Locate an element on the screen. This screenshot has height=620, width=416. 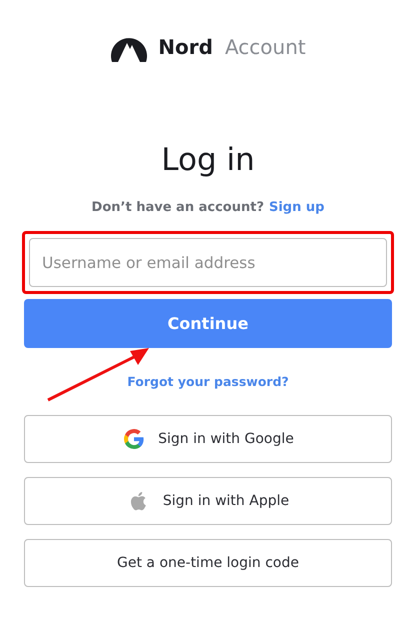
signup-link: Sign up is located at coordinates (296, 207).